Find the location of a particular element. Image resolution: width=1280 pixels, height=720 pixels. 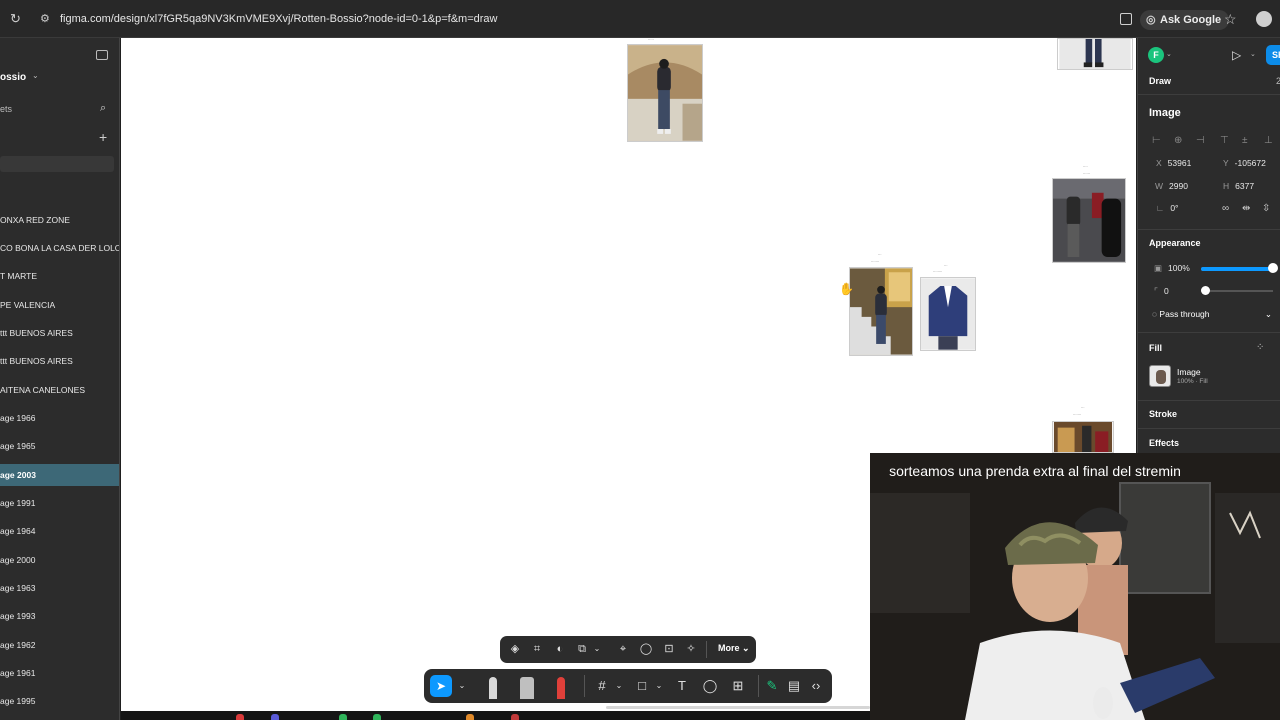

frame-icon: ⌗ is located at coordinates (537, 649).